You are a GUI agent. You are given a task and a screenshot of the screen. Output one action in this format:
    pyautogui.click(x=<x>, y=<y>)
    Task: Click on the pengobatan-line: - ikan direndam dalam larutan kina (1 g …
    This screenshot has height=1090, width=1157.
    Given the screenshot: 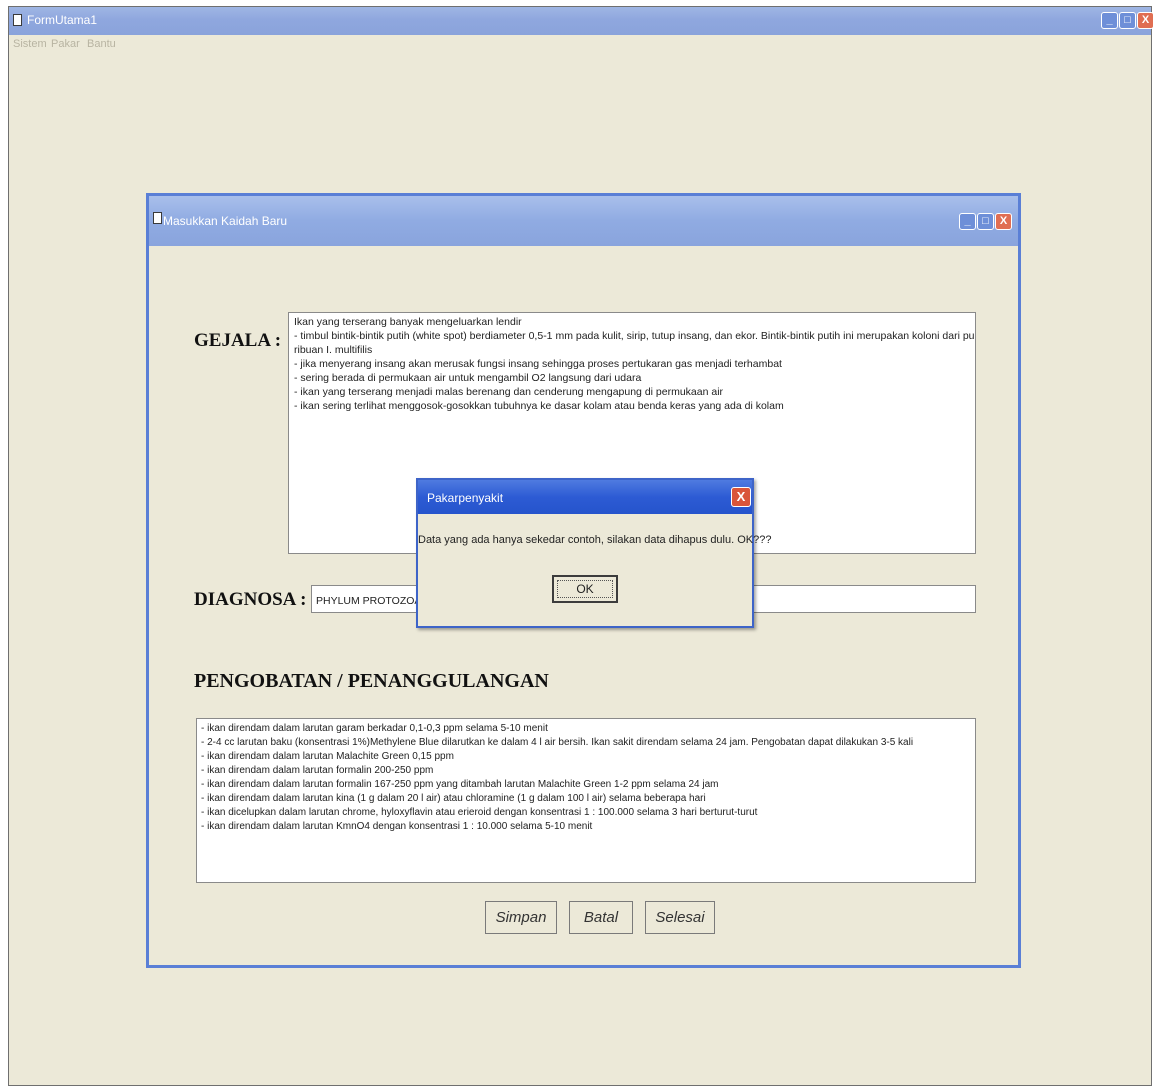 What is the action you would take?
    pyautogui.click(x=453, y=798)
    